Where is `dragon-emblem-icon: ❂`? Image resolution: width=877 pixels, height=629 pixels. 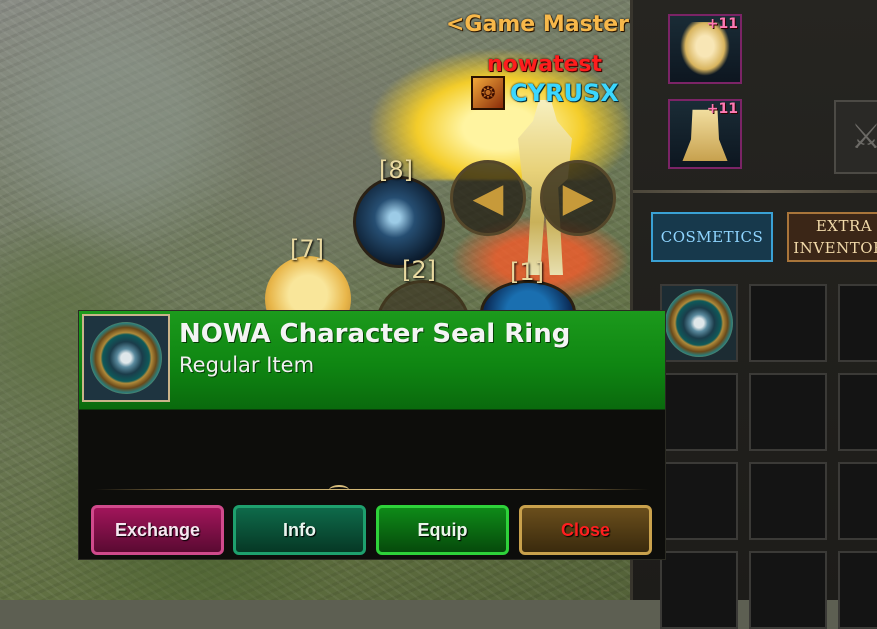 dragon-emblem-icon: ❂ is located at coordinates (488, 93).